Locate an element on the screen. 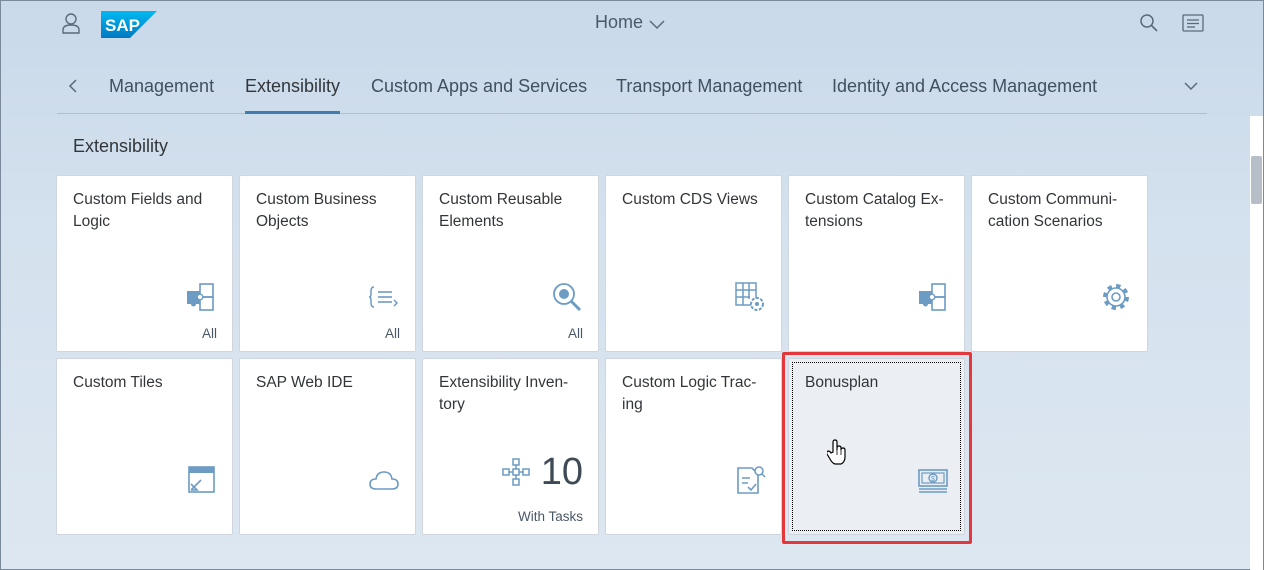 The height and width of the screenshot is (570, 1264). tile-title: Custom Business Objects is located at coordinates (316, 210).